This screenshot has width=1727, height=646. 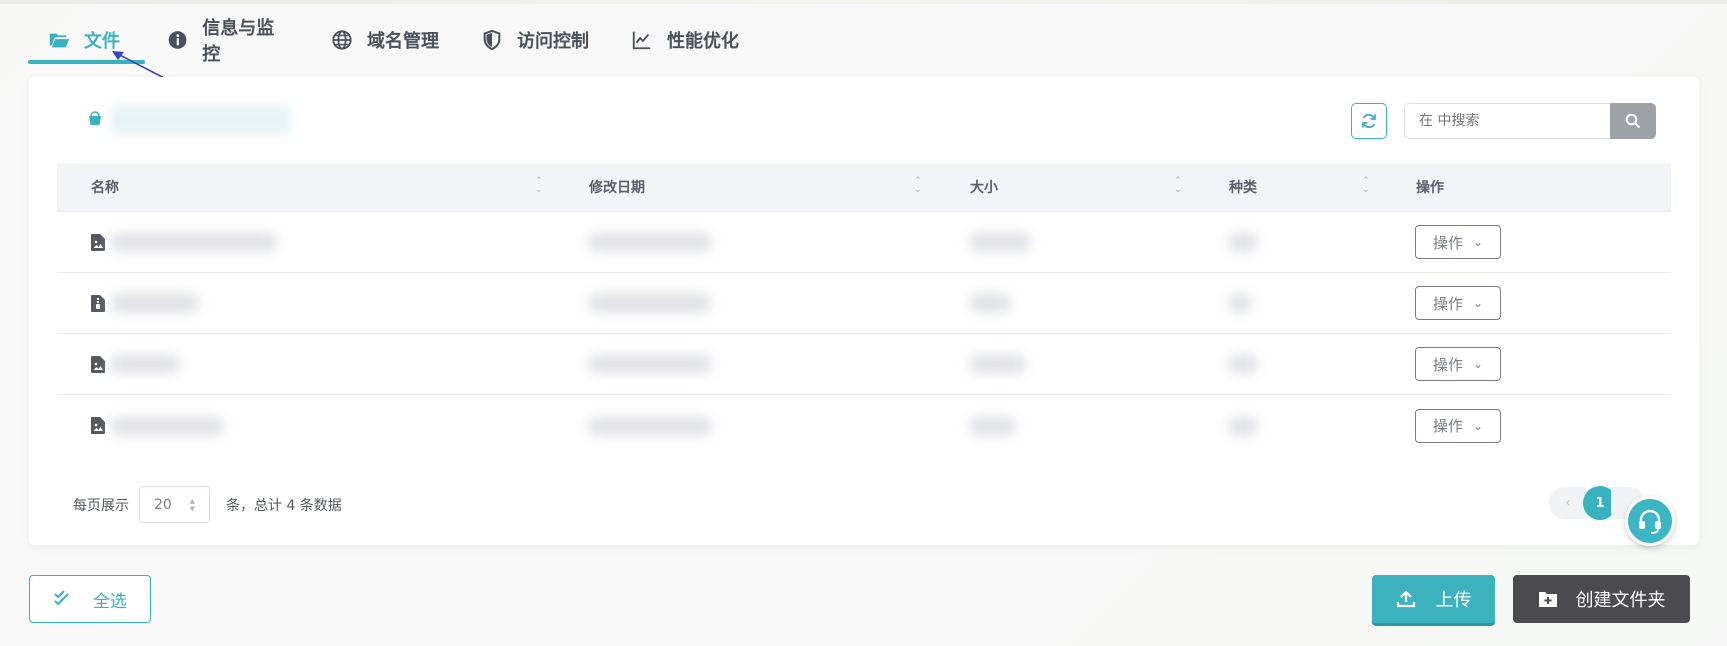 What do you see at coordinates (984, 188) in the screenshot?
I see `header-label: 大小` at bounding box center [984, 188].